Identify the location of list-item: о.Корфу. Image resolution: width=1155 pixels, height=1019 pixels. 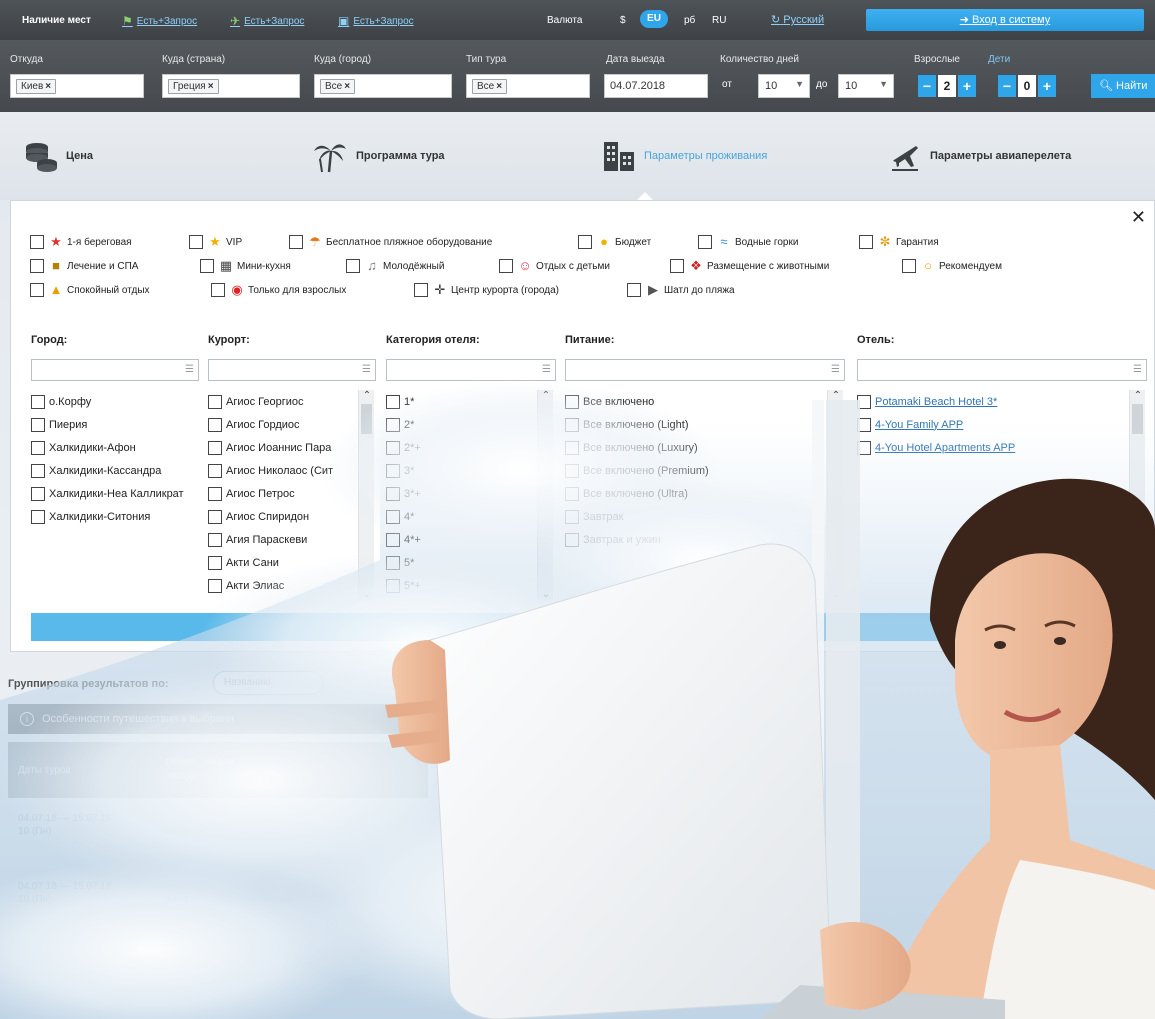
(115, 401).